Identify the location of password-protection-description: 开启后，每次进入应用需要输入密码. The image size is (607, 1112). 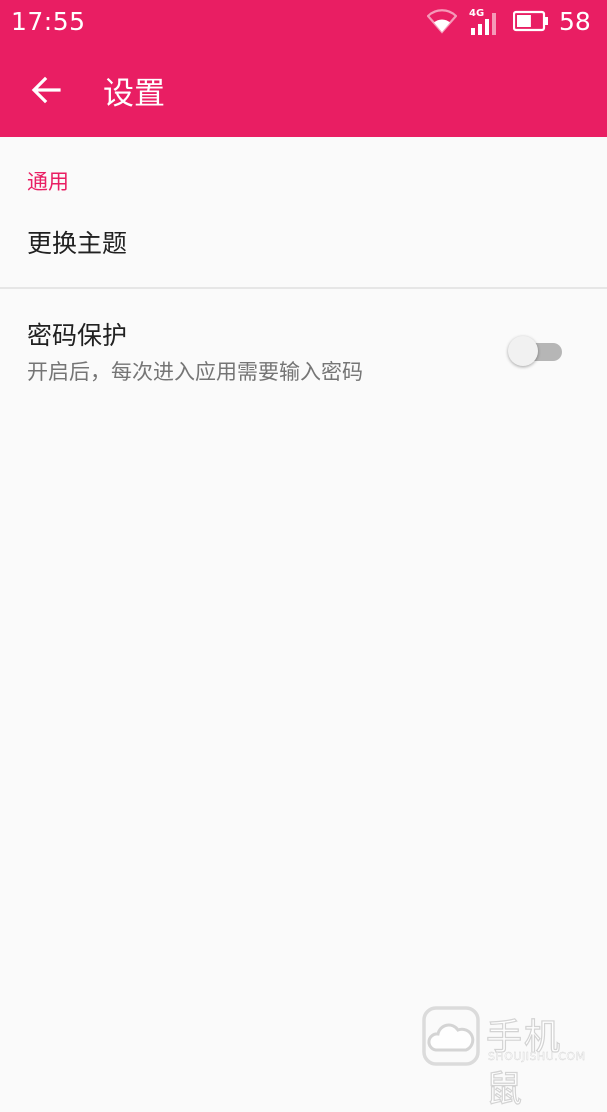
(195, 372).